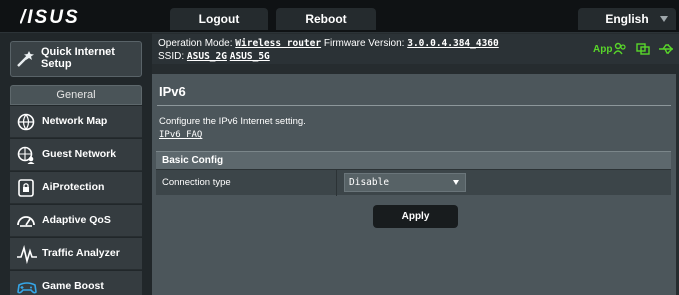 Image resolution: width=679 pixels, height=295 pixels. What do you see at coordinates (278, 43) in the screenshot?
I see `operation-mode-link: Wireless router` at bounding box center [278, 43].